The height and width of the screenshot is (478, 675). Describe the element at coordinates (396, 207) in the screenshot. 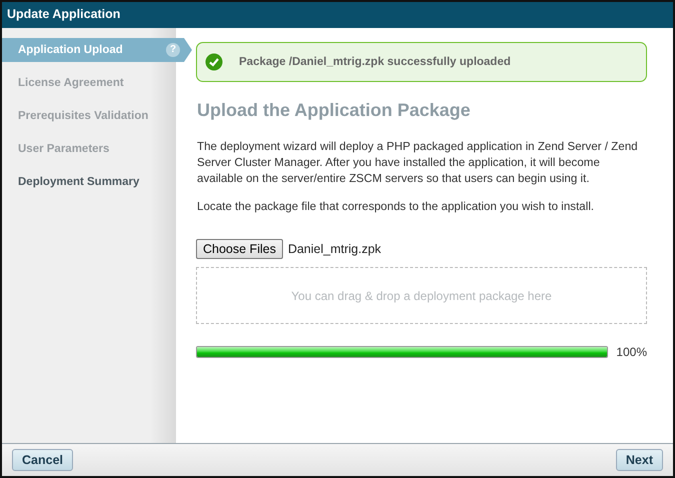

I see `description-text: Locate the package file that corresponds to the application you wish to install.` at that location.